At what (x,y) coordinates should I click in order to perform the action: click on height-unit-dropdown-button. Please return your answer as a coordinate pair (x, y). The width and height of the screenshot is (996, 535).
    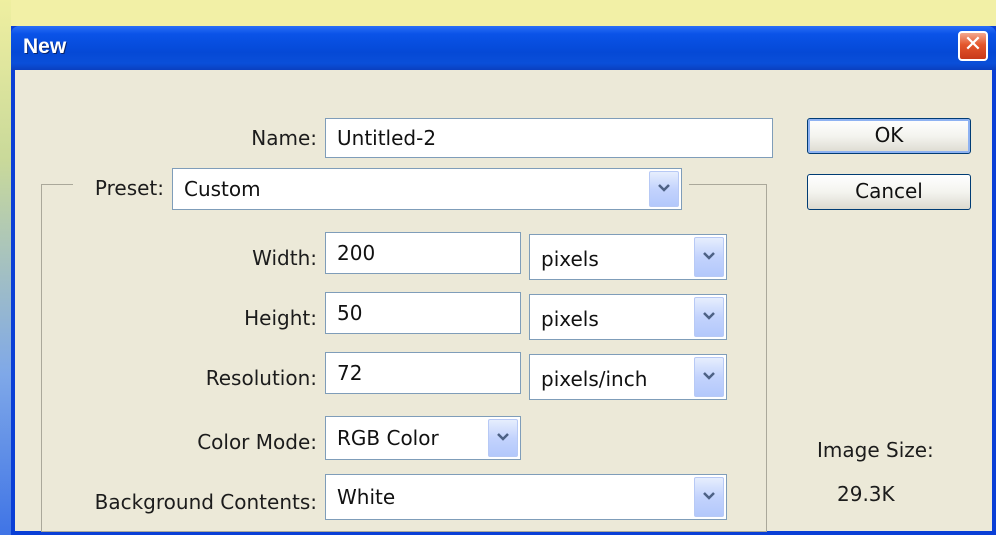
    Looking at the image, I should click on (709, 317).